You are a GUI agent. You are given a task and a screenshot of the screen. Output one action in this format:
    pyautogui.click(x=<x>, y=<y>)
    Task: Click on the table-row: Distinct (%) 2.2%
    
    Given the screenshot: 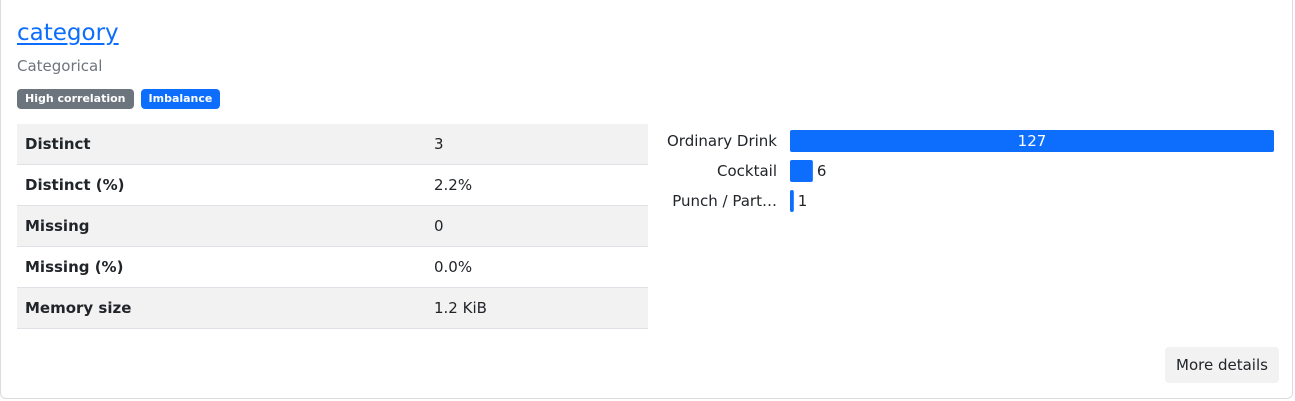 What is the action you would take?
    pyautogui.click(x=332, y=185)
    